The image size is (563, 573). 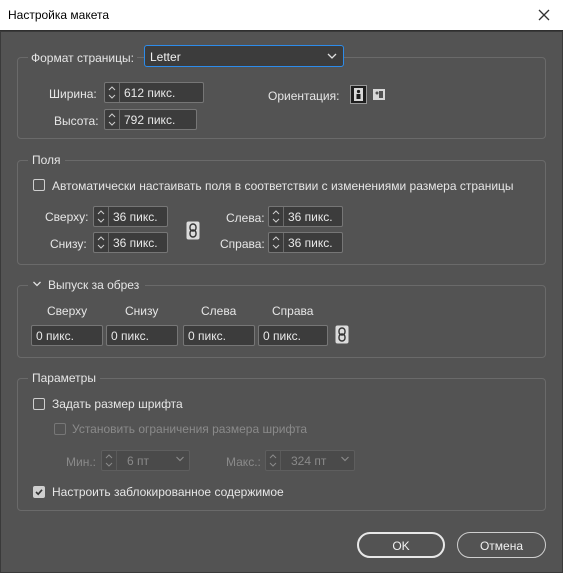 What do you see at coordinates (342, 334) in the screenshot?
I see `link-bleed-icon` at bounding box center [342, 334].